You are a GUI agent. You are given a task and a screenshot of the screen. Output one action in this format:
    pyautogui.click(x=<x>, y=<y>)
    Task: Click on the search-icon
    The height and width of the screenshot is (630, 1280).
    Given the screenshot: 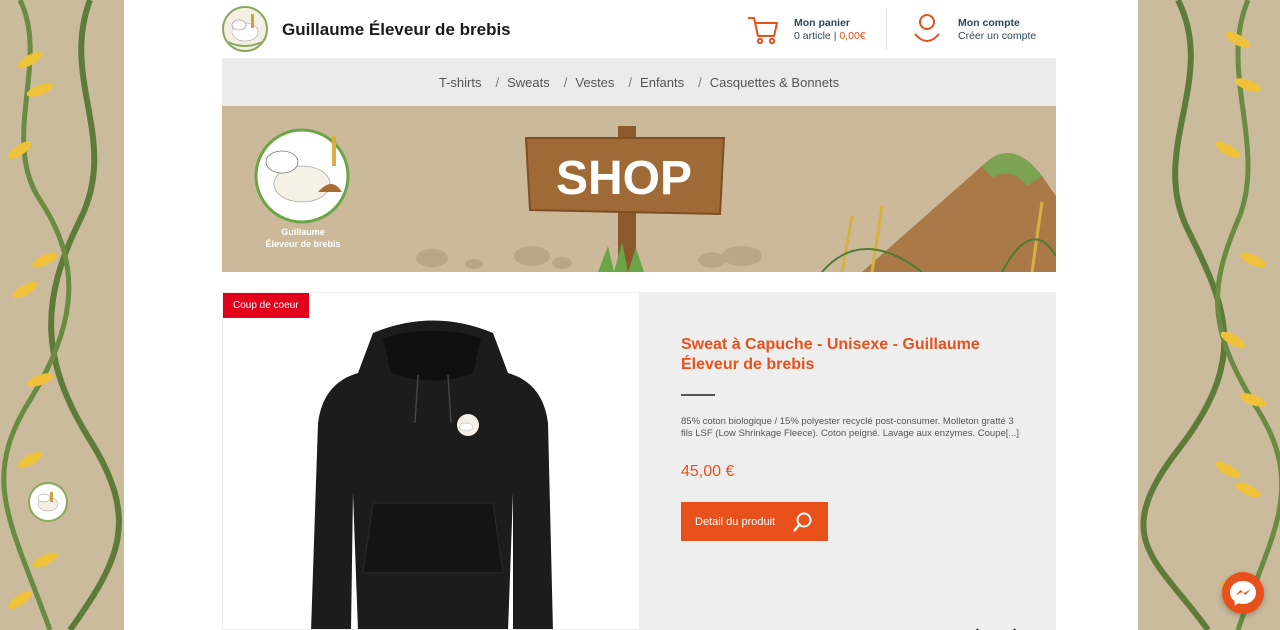 What is the action you would take?
    pyautogui.click(x=802, y=522)
    